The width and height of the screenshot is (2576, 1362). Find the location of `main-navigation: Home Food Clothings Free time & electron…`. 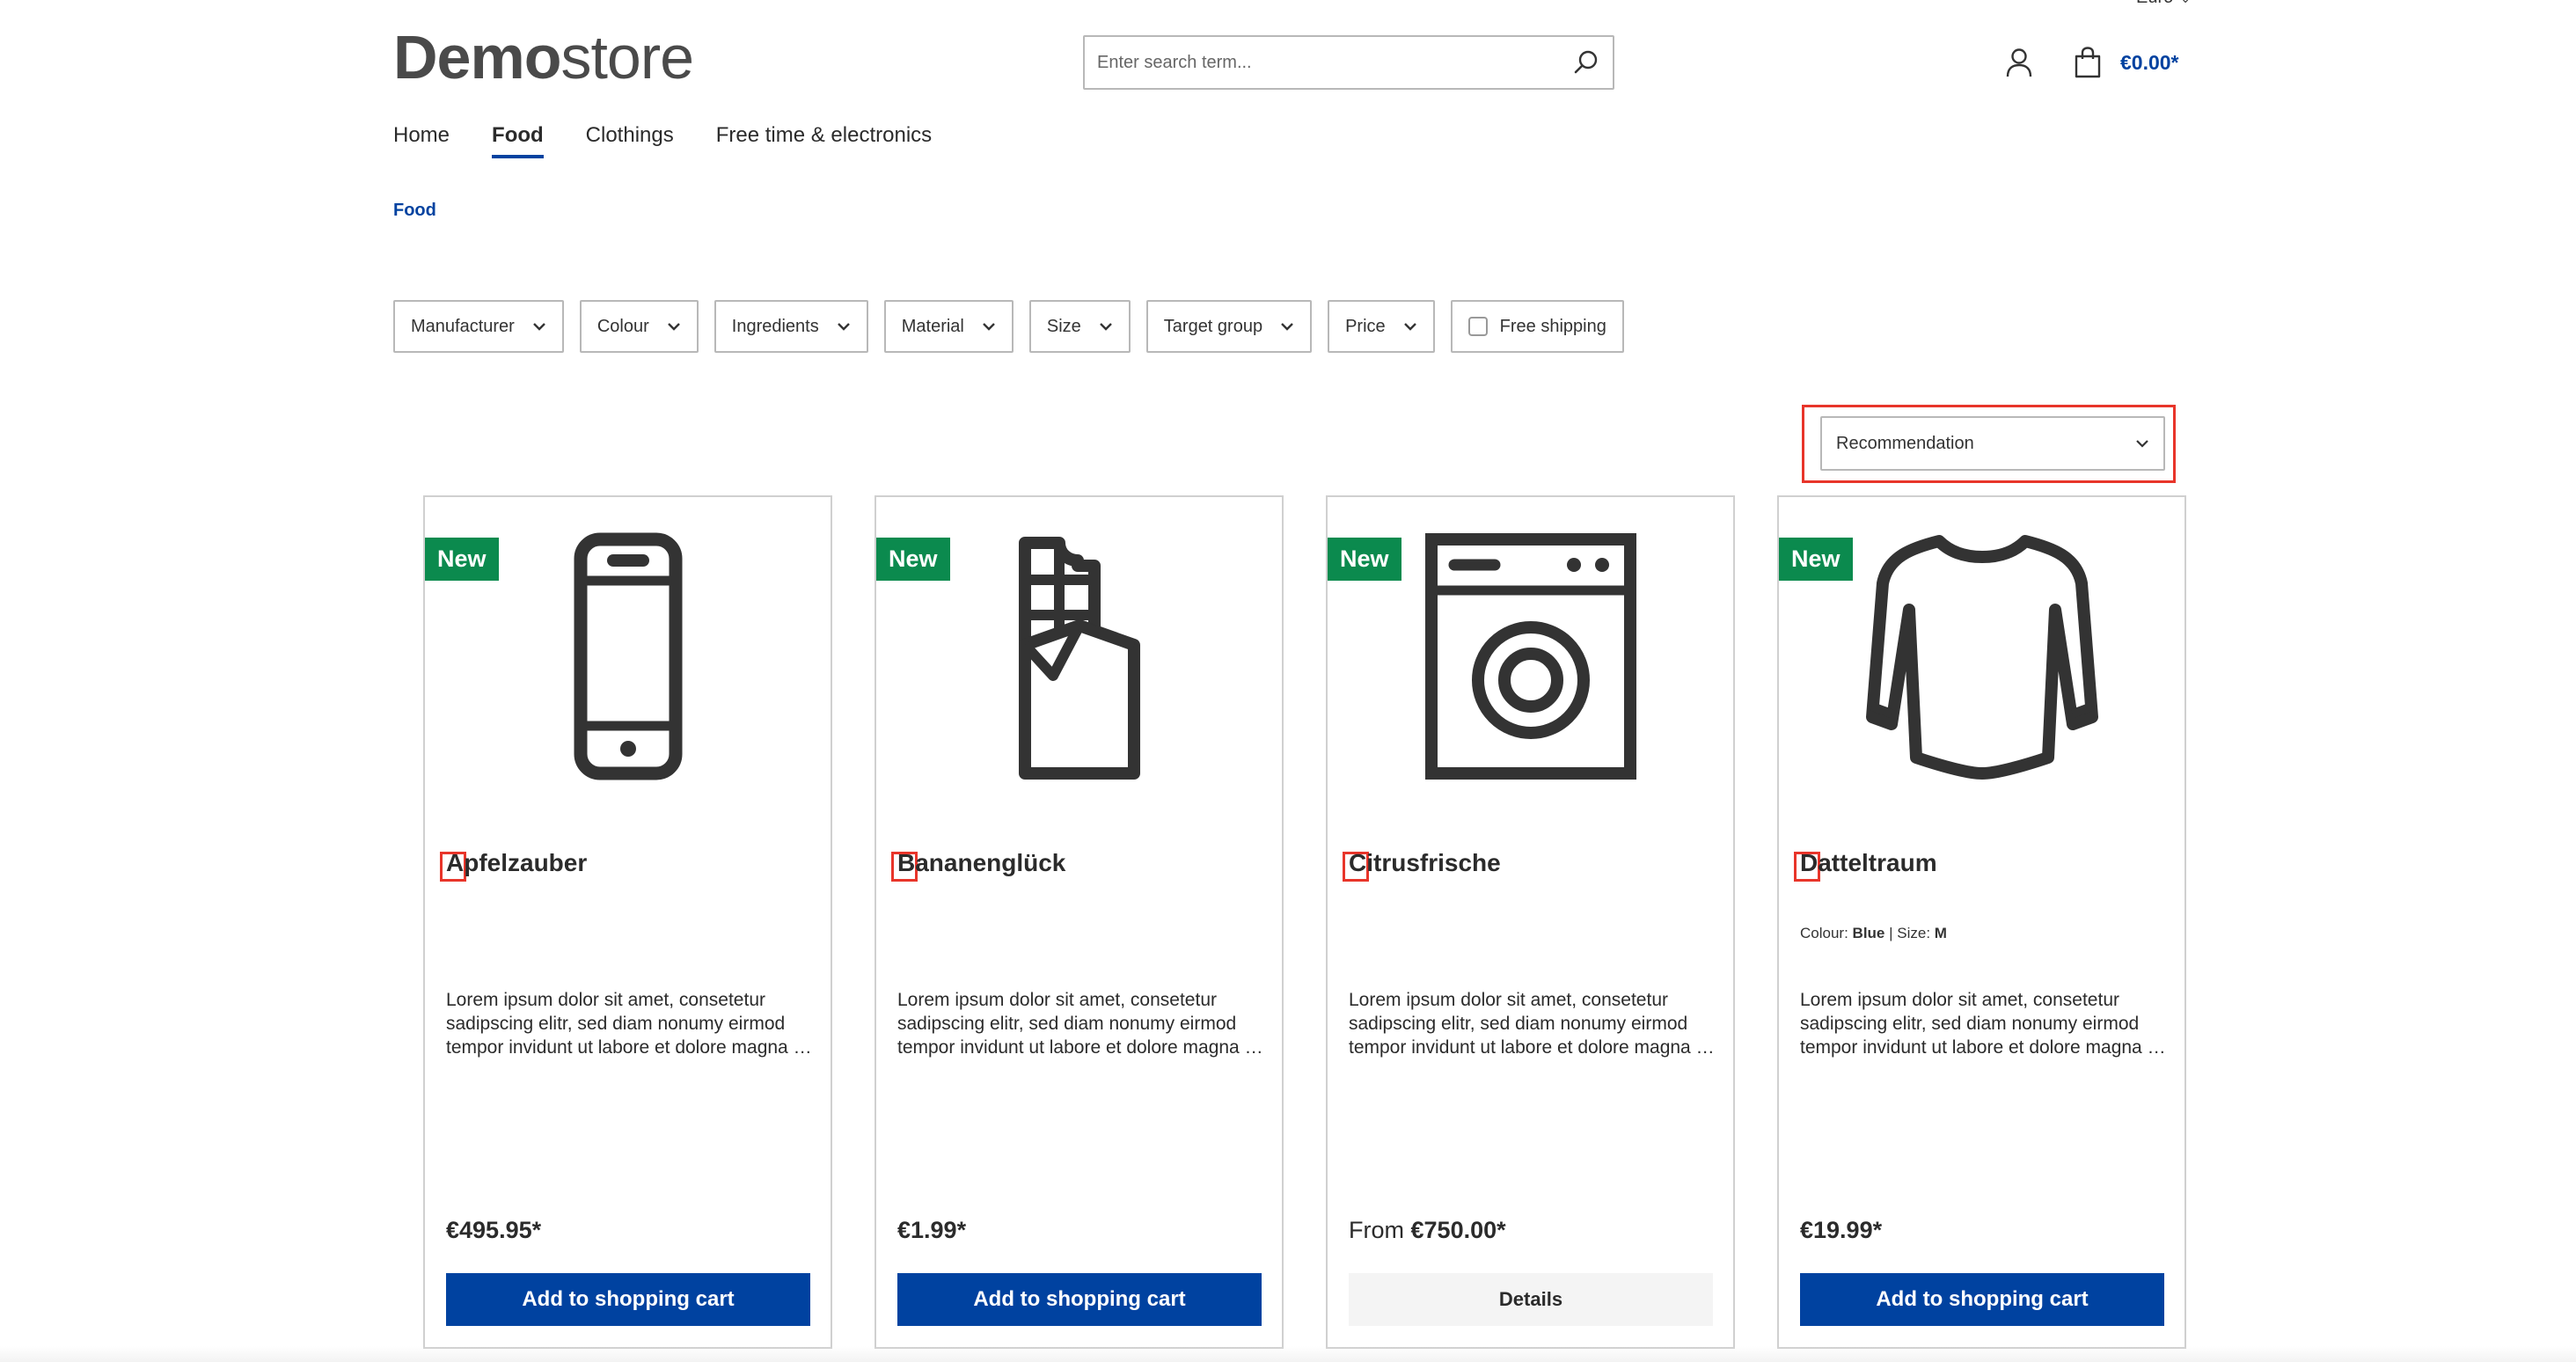

main-navigation: Home Food Clothings Free time & electron… is located at coordinates (683, 140).